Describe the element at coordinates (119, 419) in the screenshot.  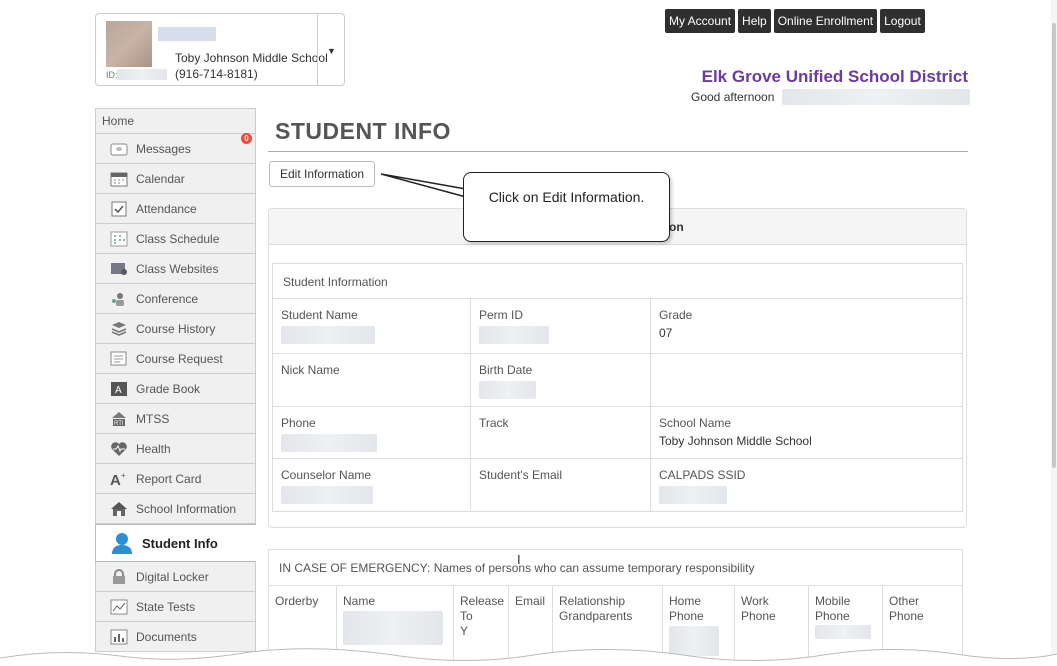
I see `mtss-icon: RTI` at that location.